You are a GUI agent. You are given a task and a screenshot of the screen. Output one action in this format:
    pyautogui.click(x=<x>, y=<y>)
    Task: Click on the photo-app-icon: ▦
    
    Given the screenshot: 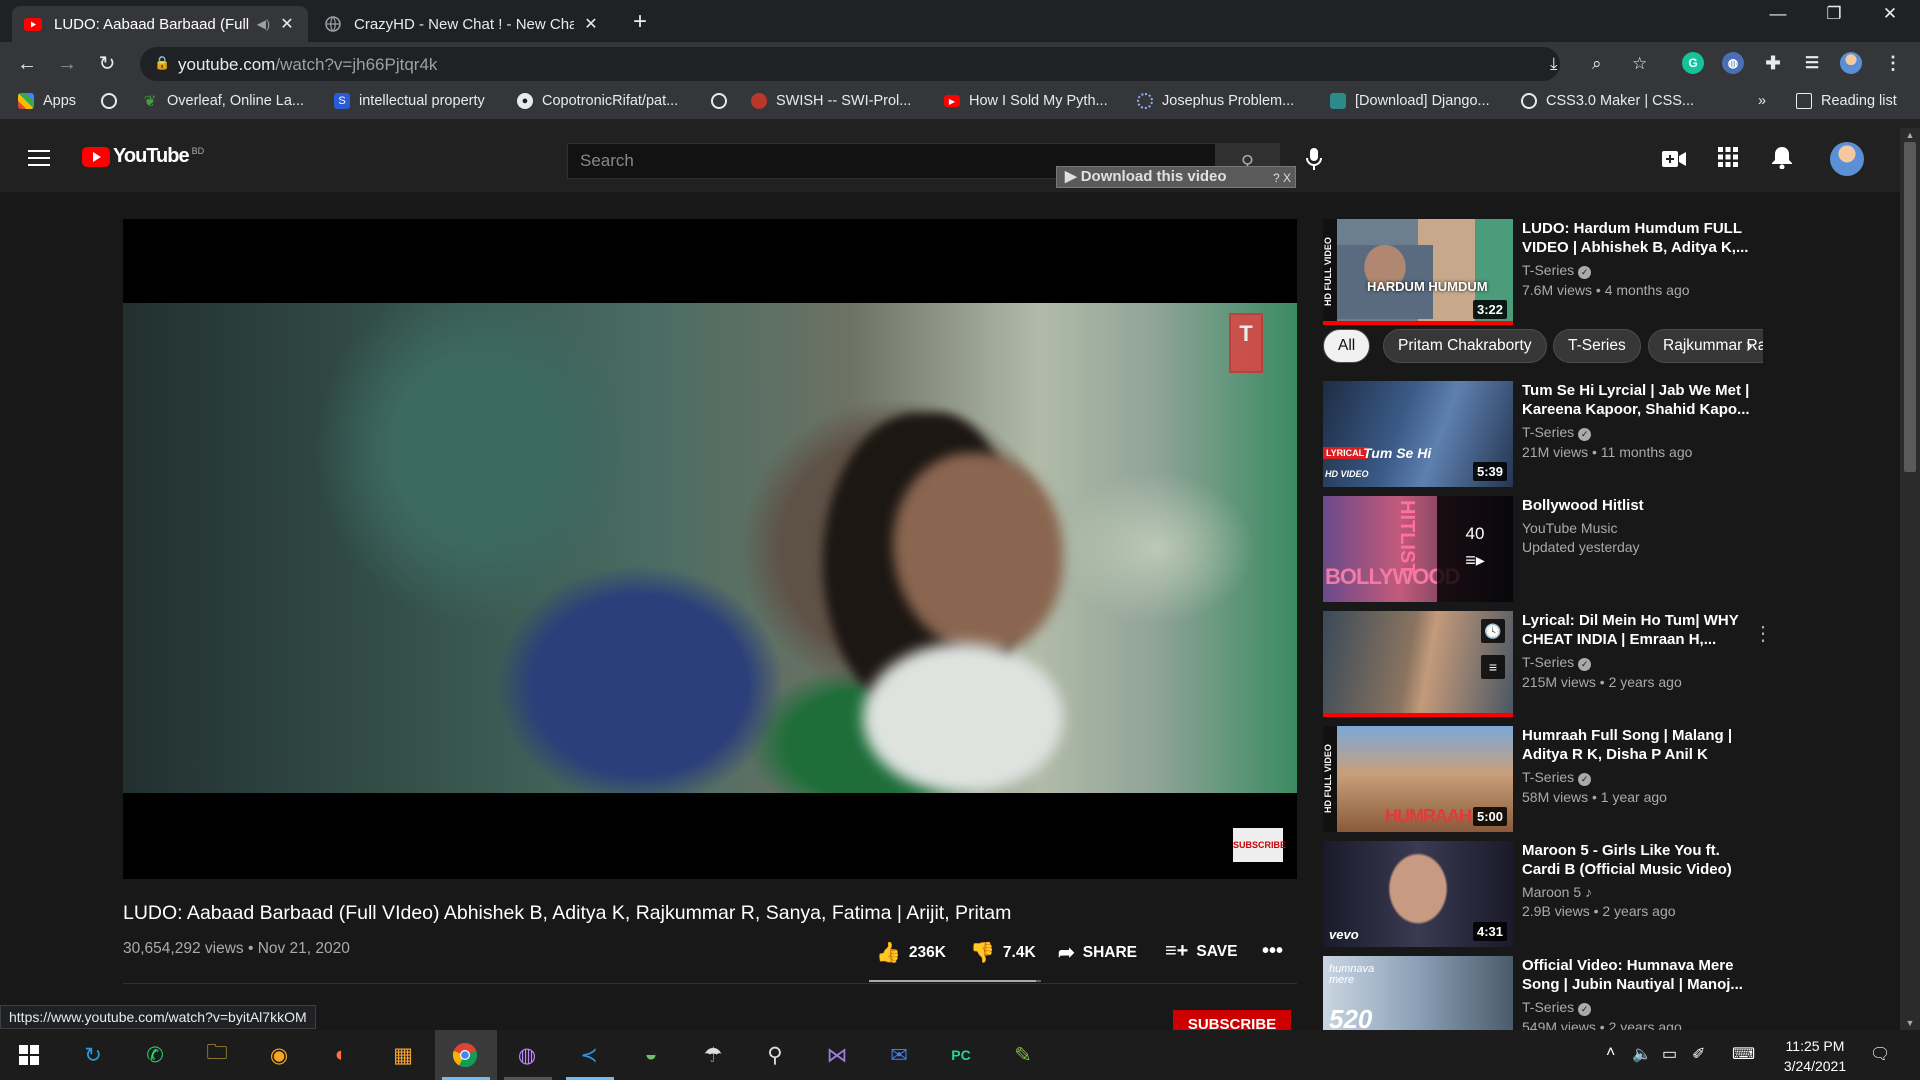 What is the action you would take?
    pyautogui.click(x=403, y=1055)
    